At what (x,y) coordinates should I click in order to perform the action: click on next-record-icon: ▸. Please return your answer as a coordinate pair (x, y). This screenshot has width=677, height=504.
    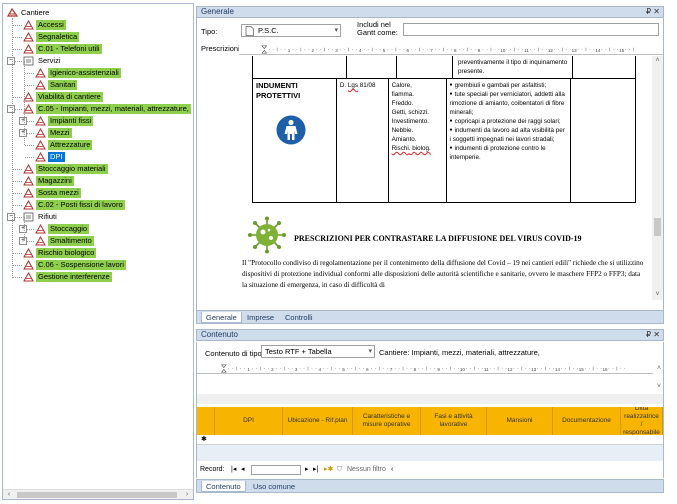
    Looking at the image, I should click on (307, 470).